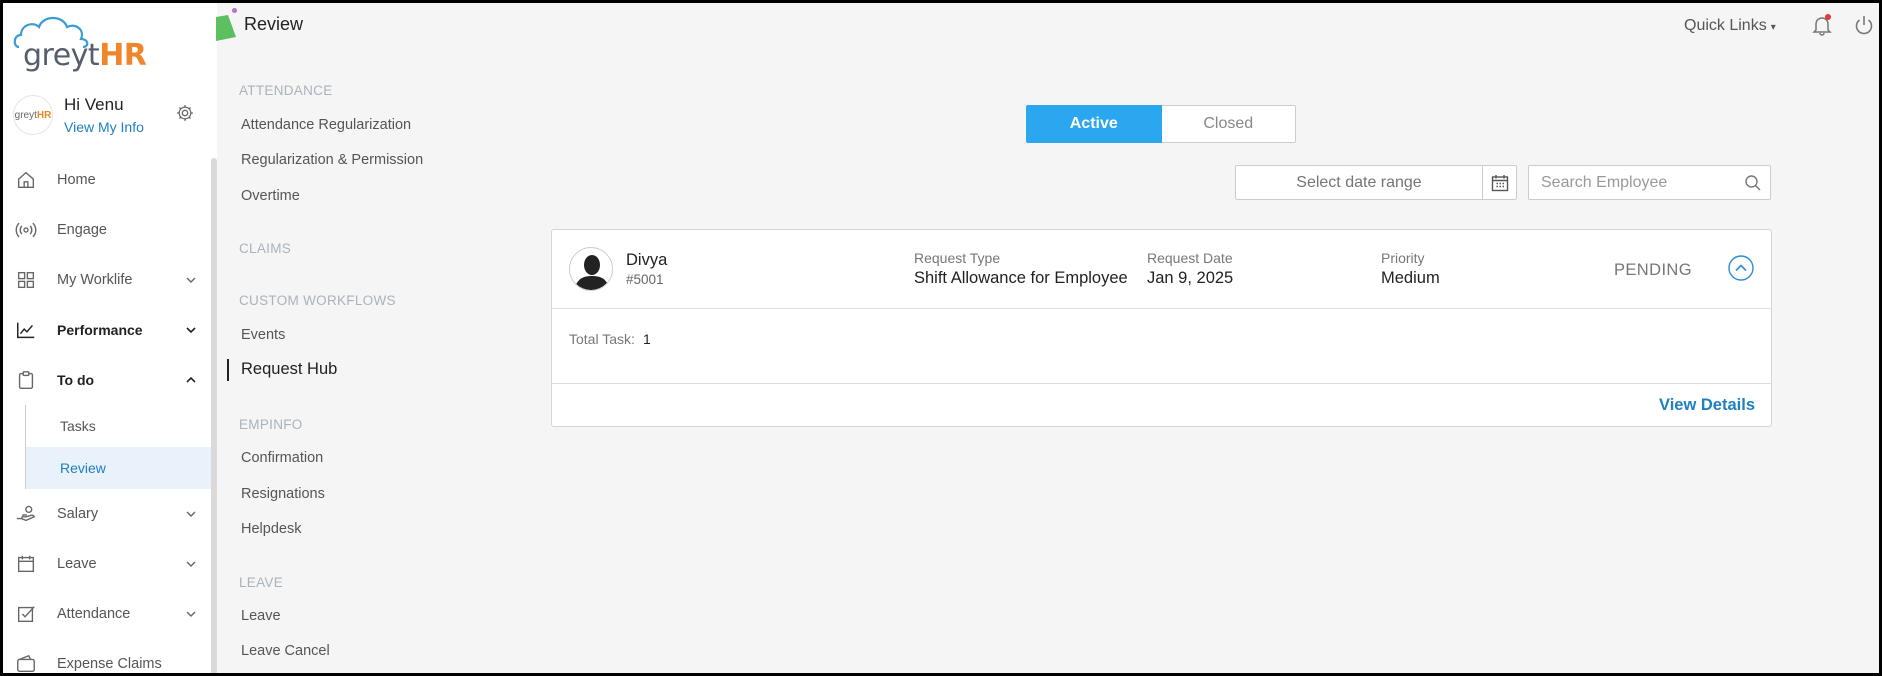 The image size is (1882, 676). Describe the element at coordinates (191, 379) in the screenshot. I see `chevron-up-icon` at that location.